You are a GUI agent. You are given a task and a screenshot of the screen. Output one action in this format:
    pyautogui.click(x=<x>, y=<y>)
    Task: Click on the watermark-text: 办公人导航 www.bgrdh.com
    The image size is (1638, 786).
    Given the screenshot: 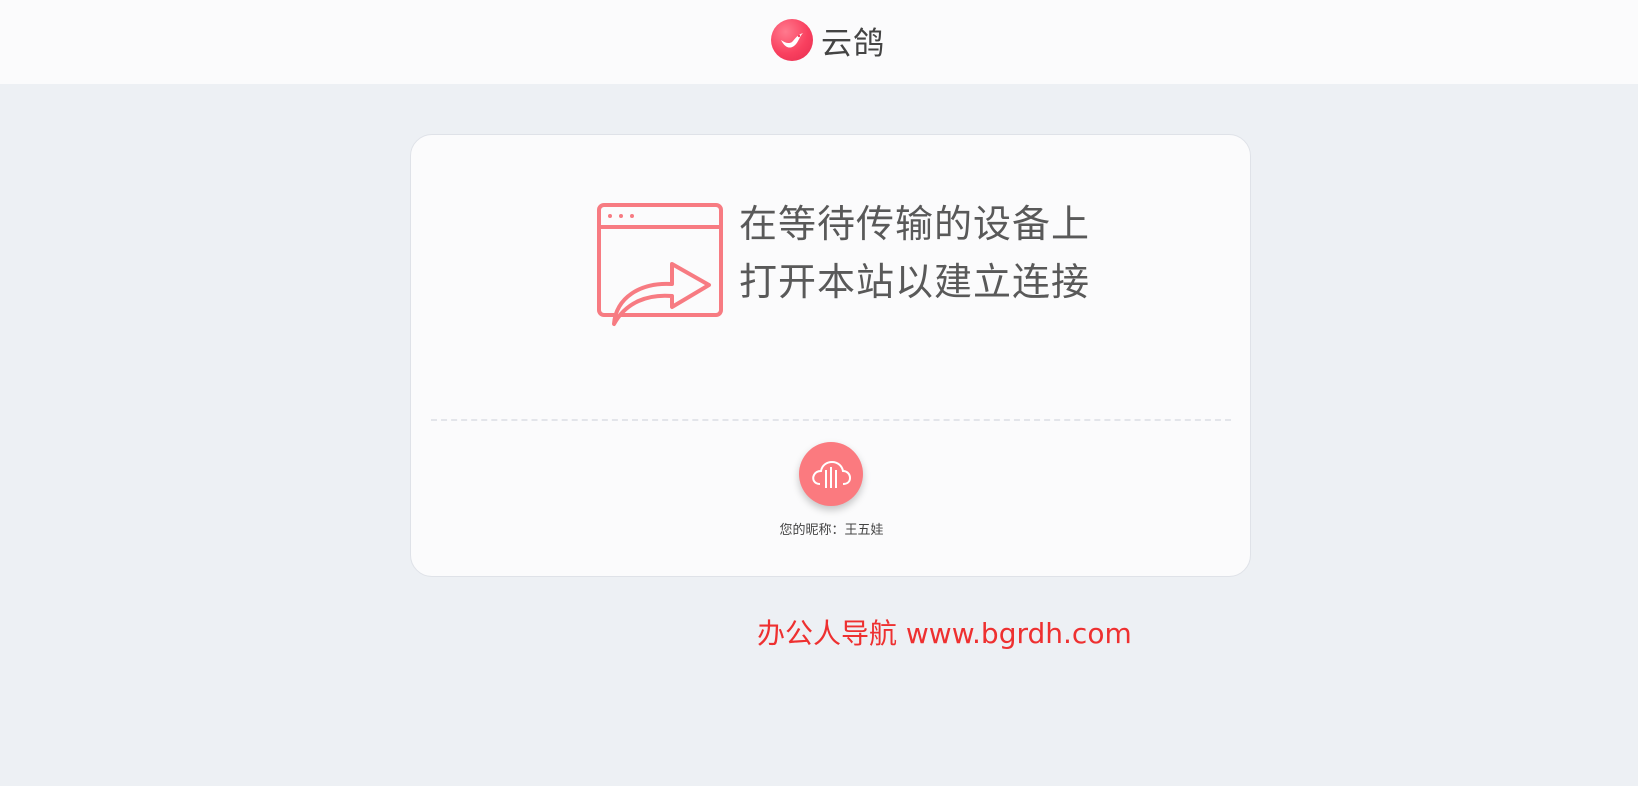 What is the action you would take?
    pyautogui.click(x=944, y=633)
    